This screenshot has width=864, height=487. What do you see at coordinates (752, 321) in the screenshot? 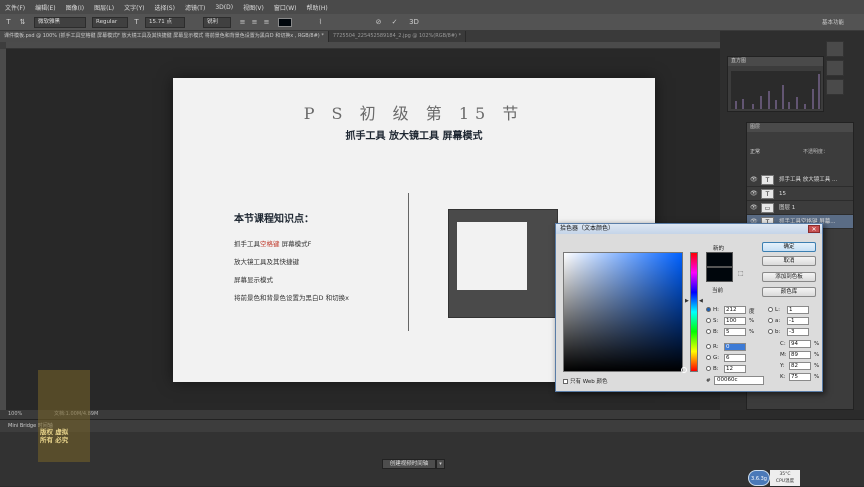
I see `unit-label: %` at bounding box center [752, 321].